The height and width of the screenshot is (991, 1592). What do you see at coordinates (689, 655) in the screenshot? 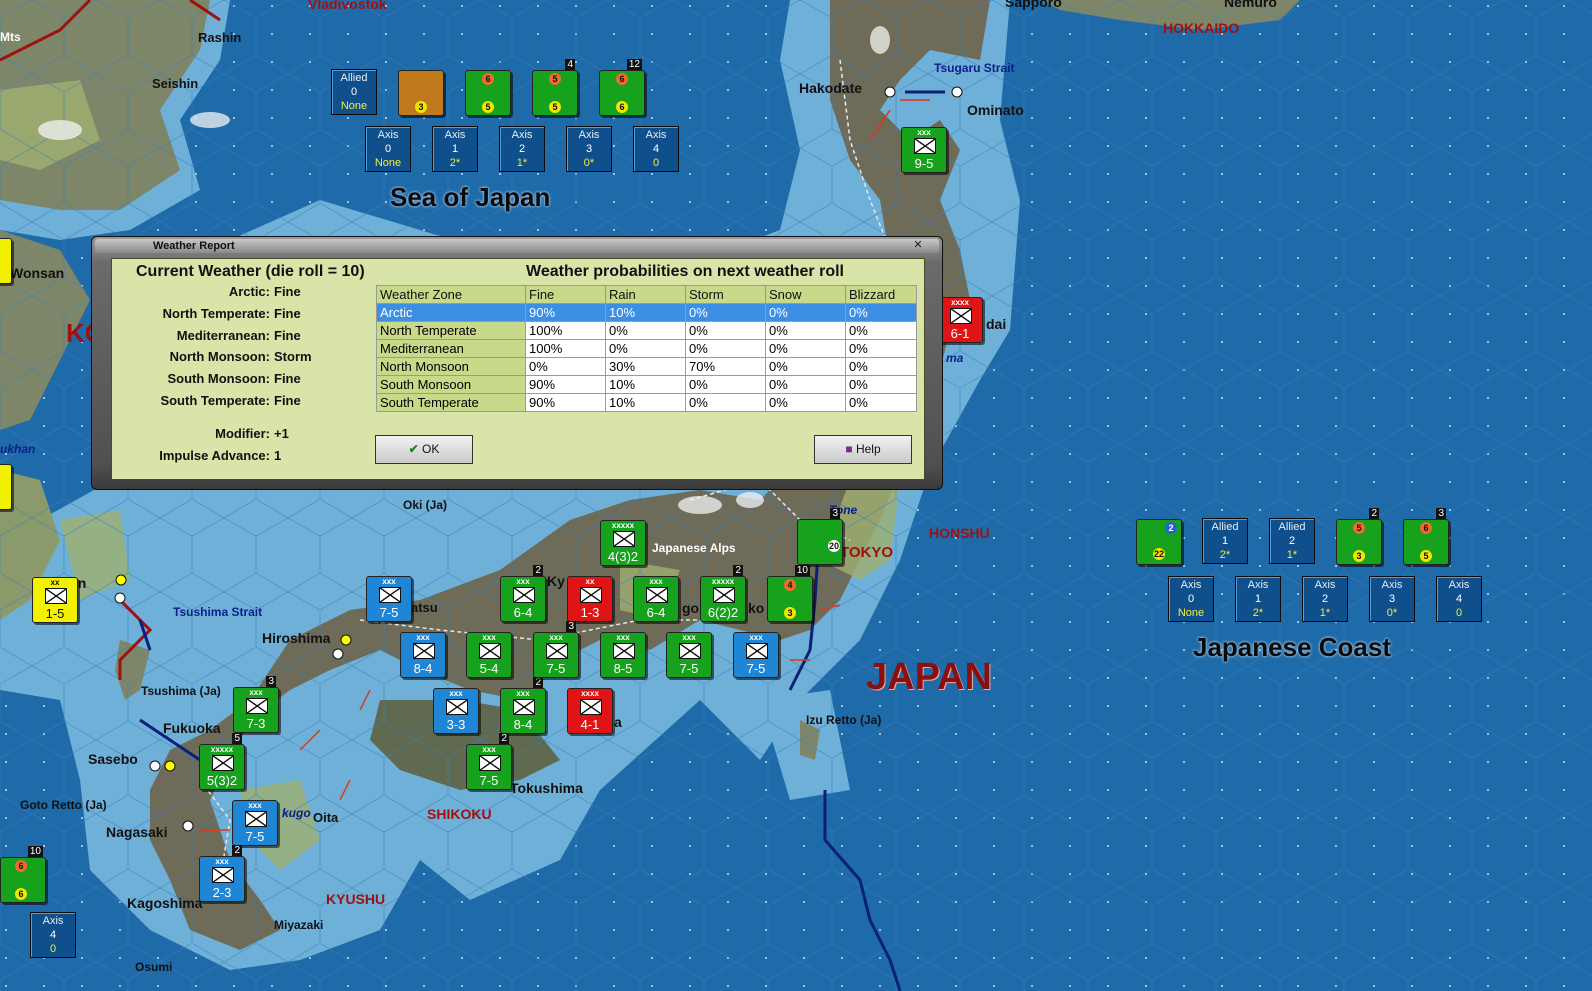
I see `unit-tokai-1: xxx 7-5` at bounding box center [689, 655].